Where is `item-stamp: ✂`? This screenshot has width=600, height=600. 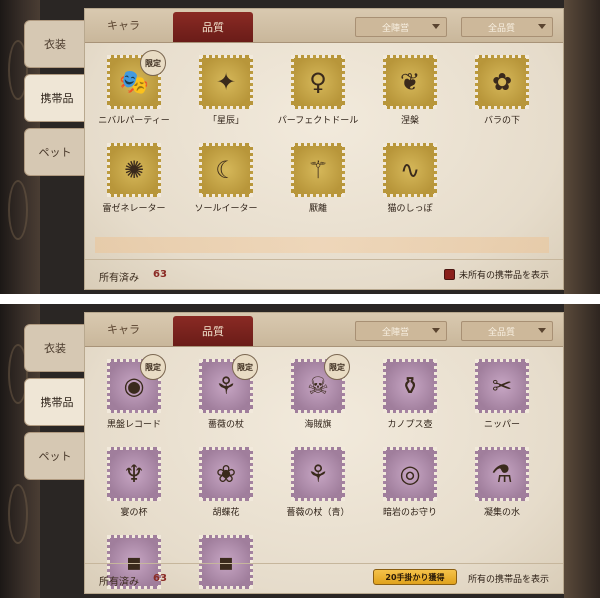
item-stamp: ✂ is located at coordinates (502, 386).